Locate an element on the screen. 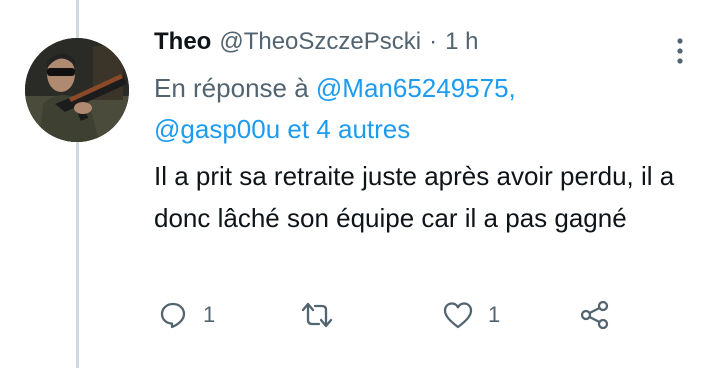  share-button is located at coordinates (595, 315).